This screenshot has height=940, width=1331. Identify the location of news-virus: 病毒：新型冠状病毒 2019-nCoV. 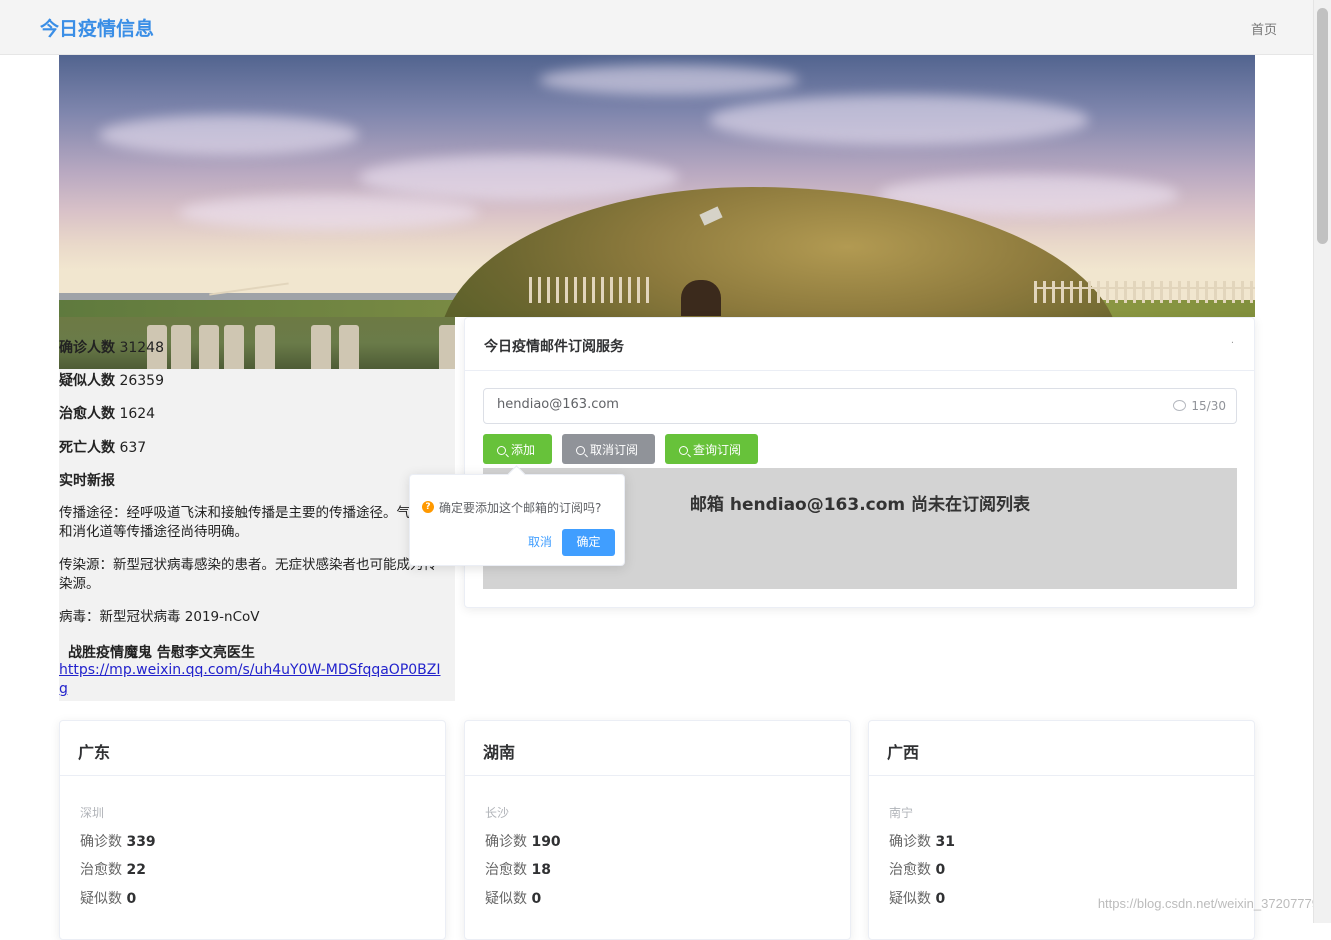
(159, 617).